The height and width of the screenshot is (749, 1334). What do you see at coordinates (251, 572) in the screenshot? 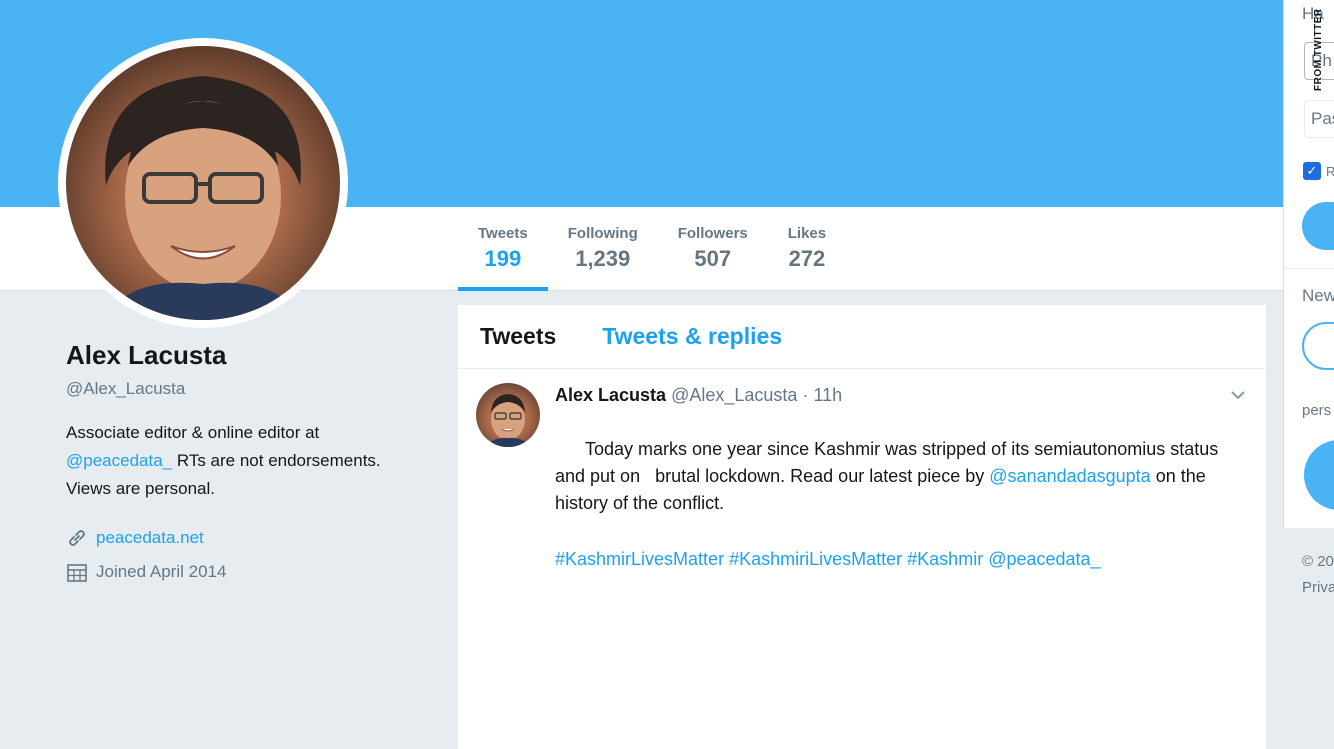
I see `profile-joined-row: Joined April 2014` at bounding box center [251, 572].